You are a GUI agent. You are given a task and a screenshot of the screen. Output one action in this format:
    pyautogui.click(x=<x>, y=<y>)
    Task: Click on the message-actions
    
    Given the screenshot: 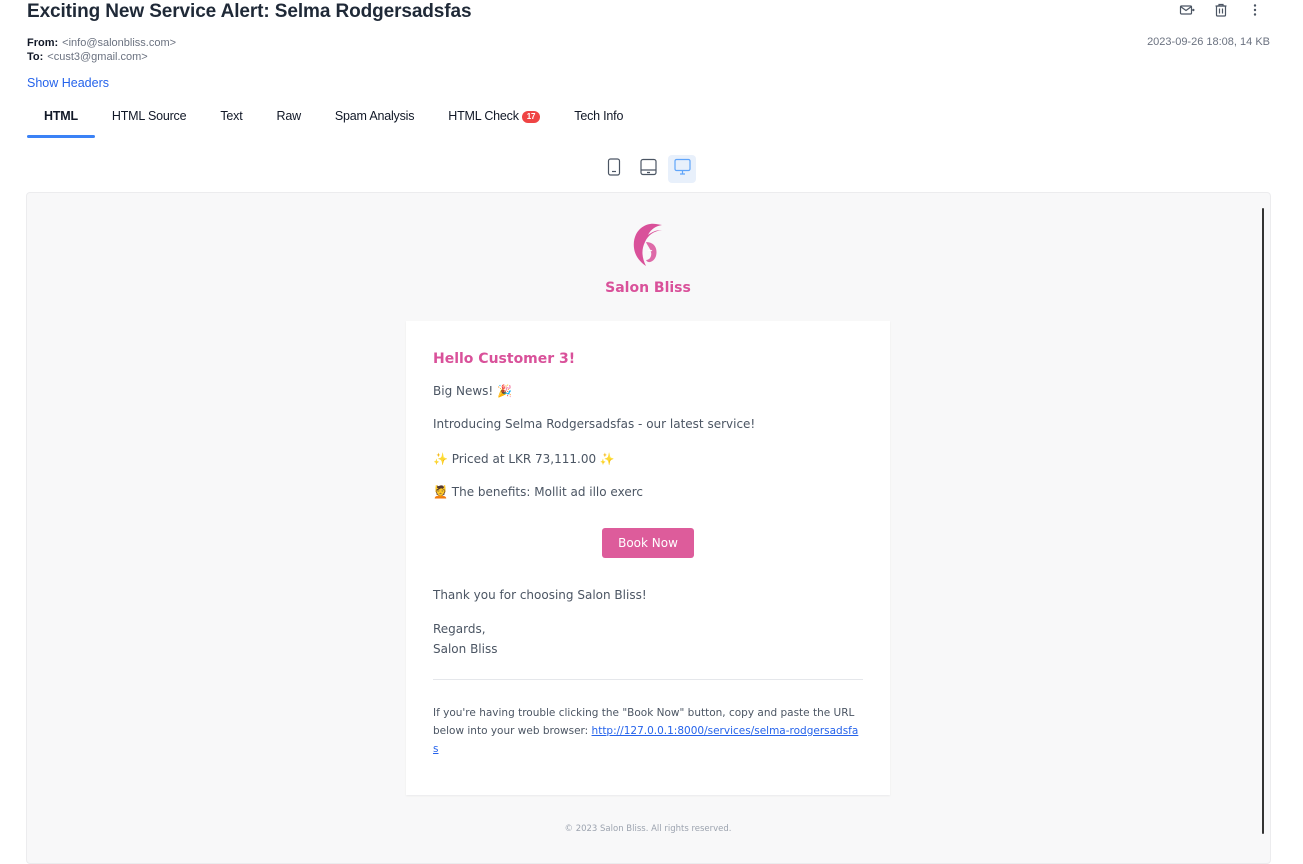 What is the action you would take?
    pyautogui.click(x=1221, y=10)
    